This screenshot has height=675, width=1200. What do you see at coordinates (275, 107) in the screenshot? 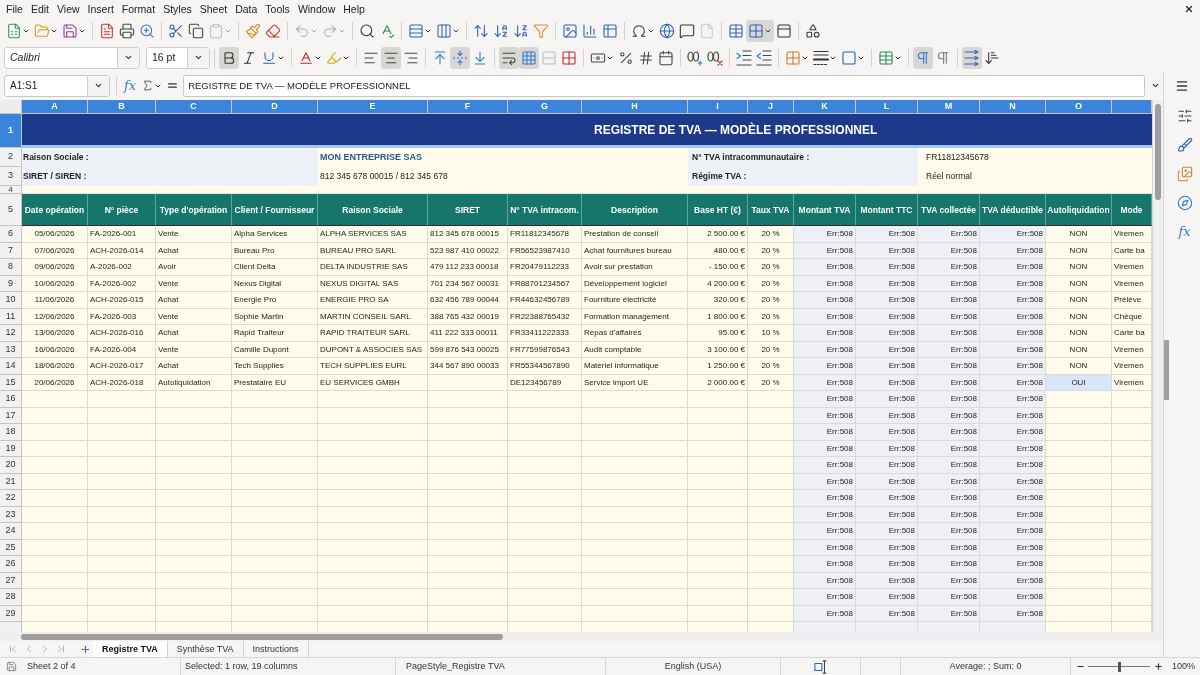
I see `column-letter: D` at bounding box center [275, 107].